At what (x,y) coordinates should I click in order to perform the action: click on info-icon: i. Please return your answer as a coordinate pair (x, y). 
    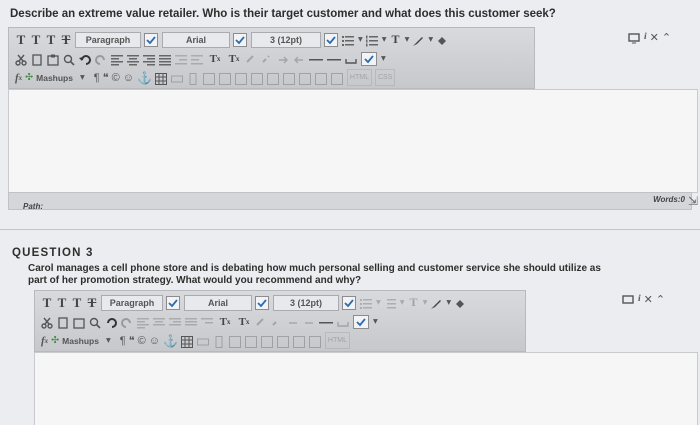
    Looking at the image, I should click on (639, 299).